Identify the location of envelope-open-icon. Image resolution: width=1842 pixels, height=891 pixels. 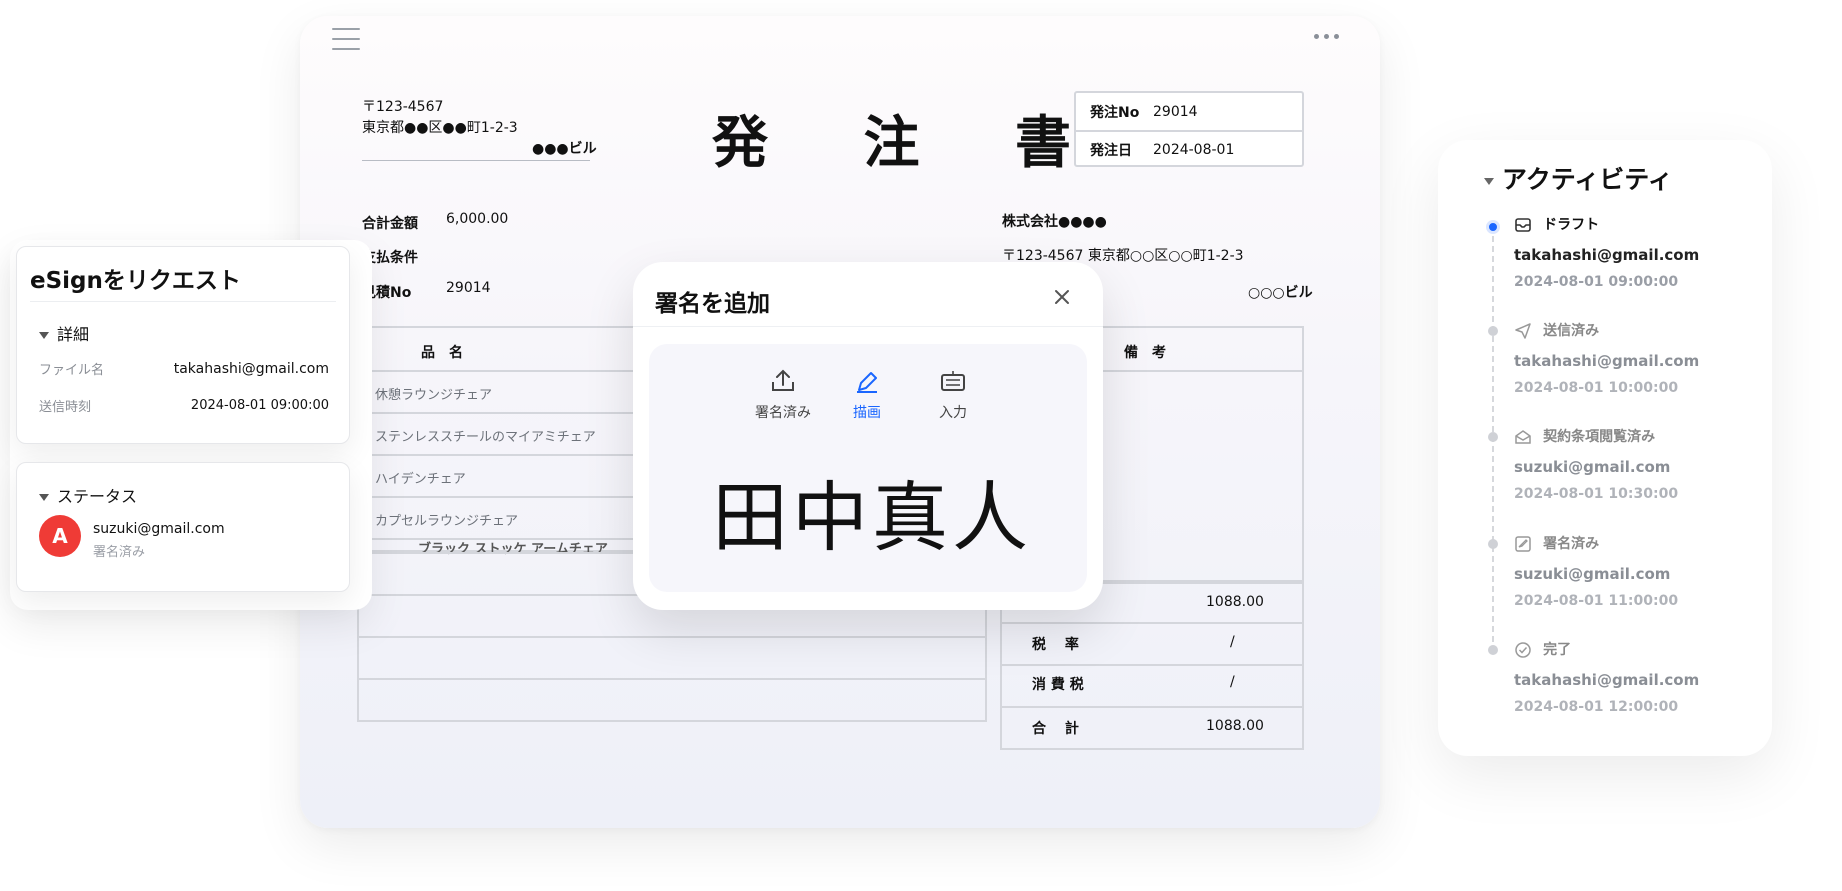
(1523, 436).